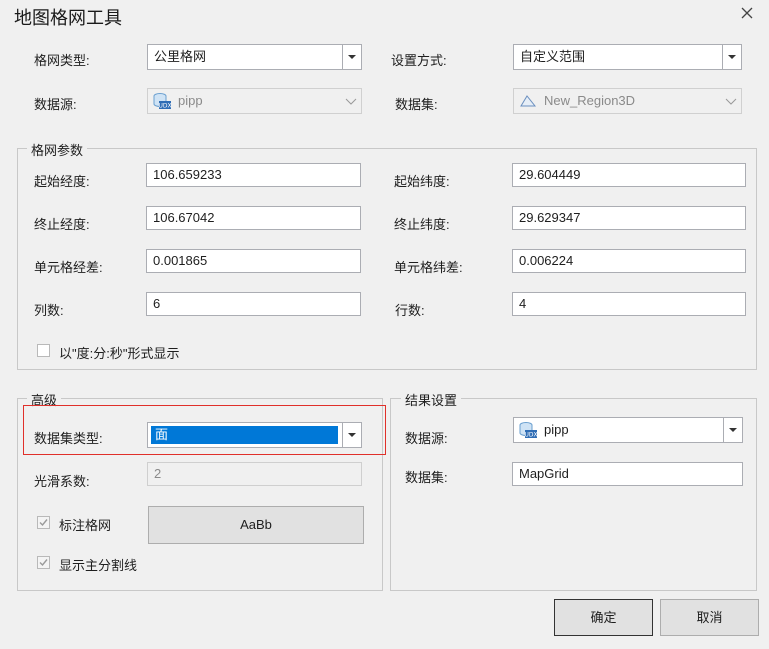 The image size is (769, 649). Describe the element at coordinates (180, 56) in the screenshot. I see `grid-type-value: 公里格网` at that location.